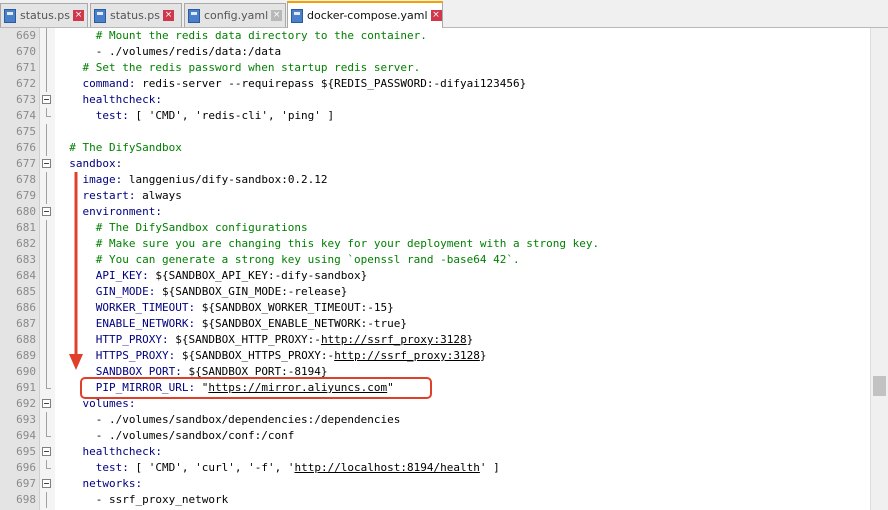 The width and height of the screenshot is (888, 510). What do you see at coordinates (26, 419) in the screenshot?
I see `line-number: 693` at bounding box center [26, 419].